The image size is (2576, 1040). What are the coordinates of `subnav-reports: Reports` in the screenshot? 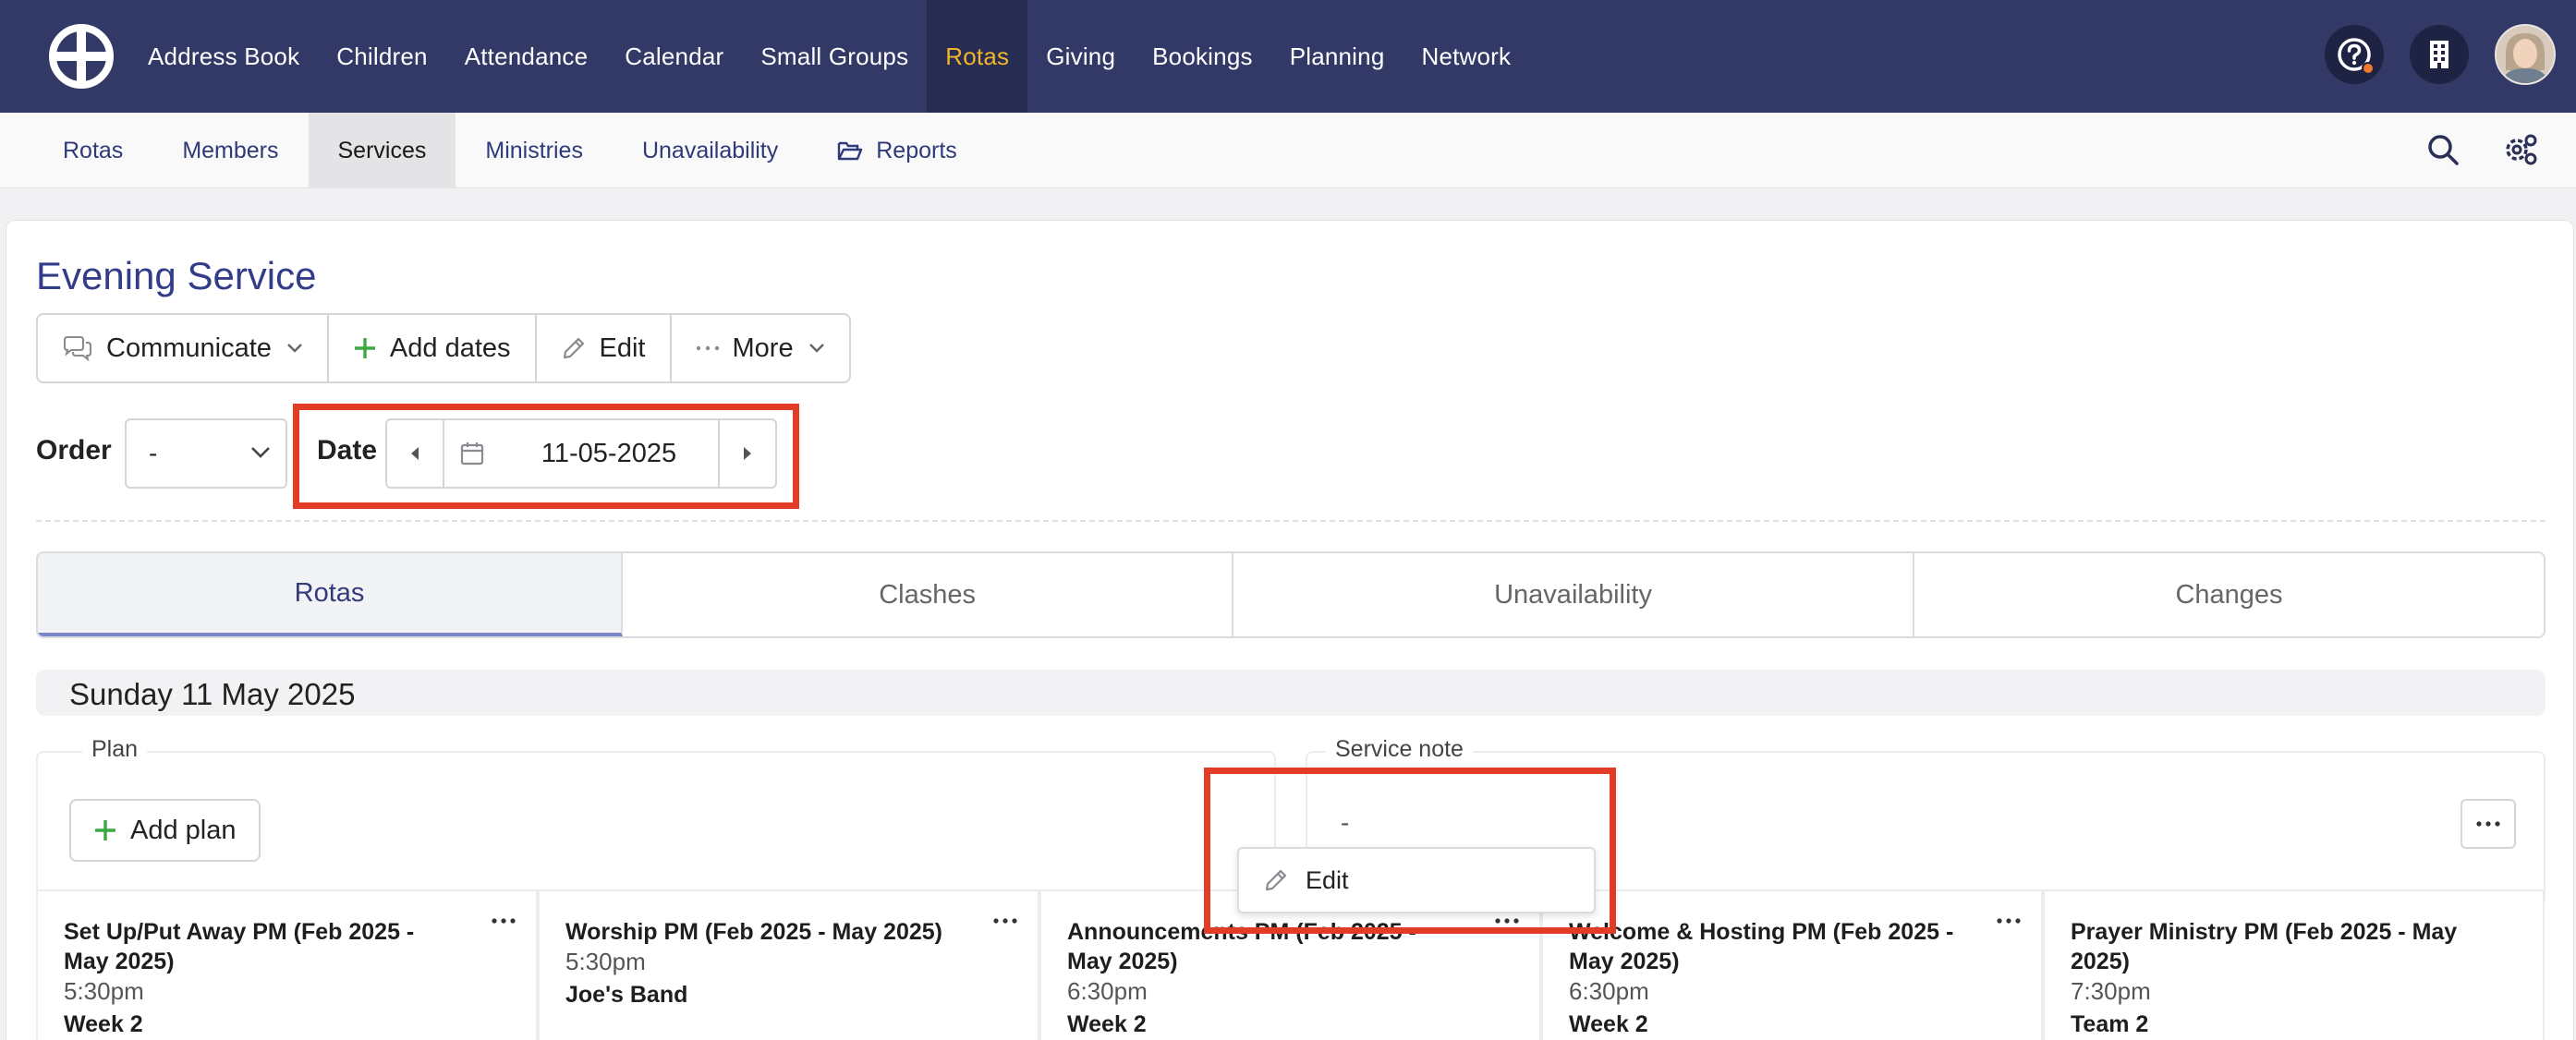 It's located at (897, 150).